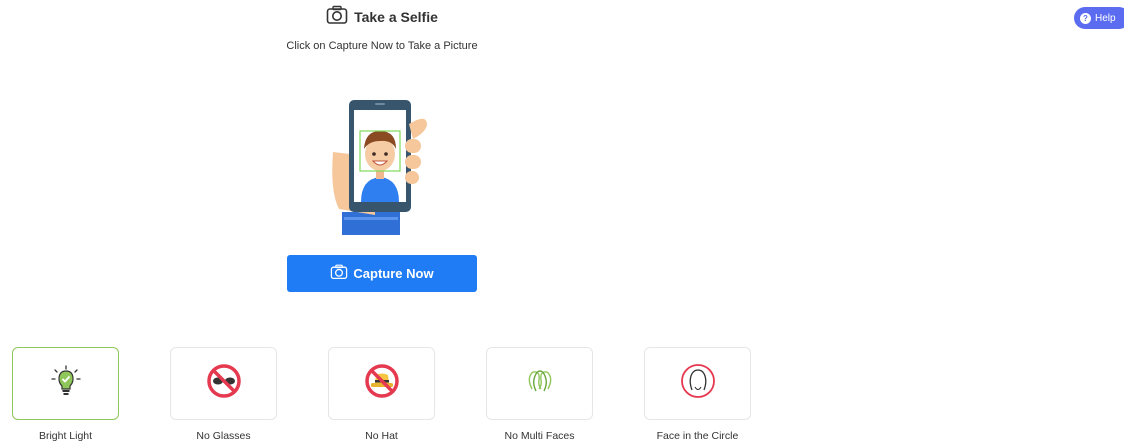 This screenshot has height=443, width=1124. I want to click on page-subtitle: Click on Capture Now to Take a Picture, so click(382, 46).